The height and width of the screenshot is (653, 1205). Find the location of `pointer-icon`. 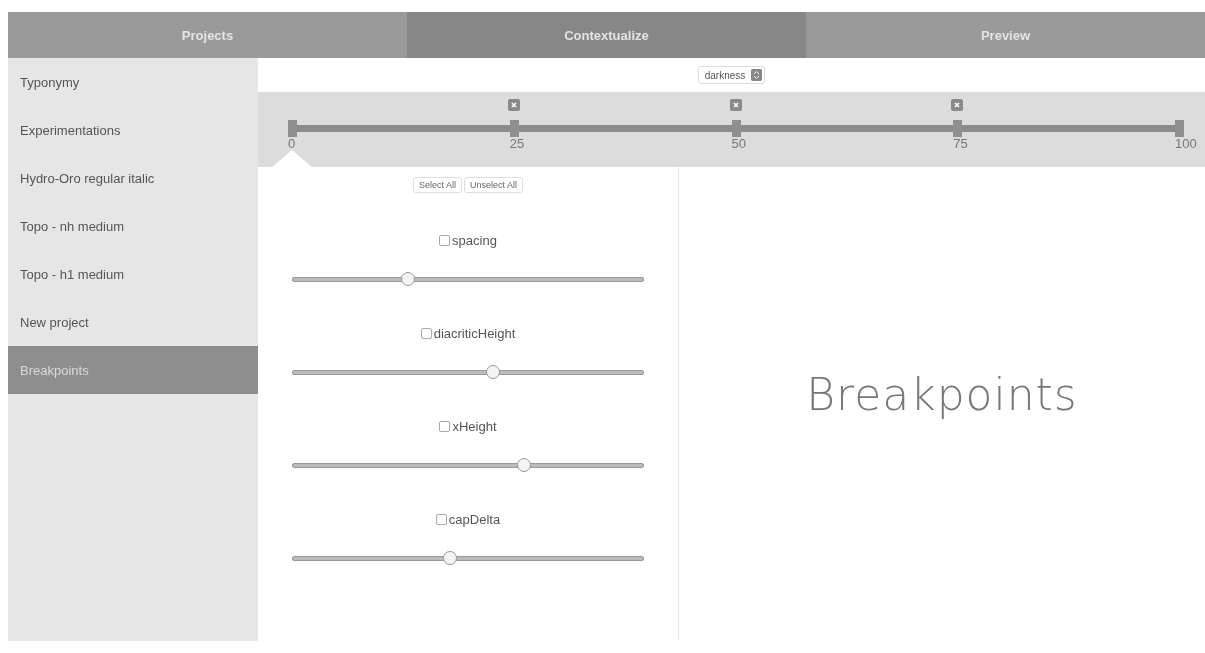

pointer-icon is located at coordinates (292, 158).